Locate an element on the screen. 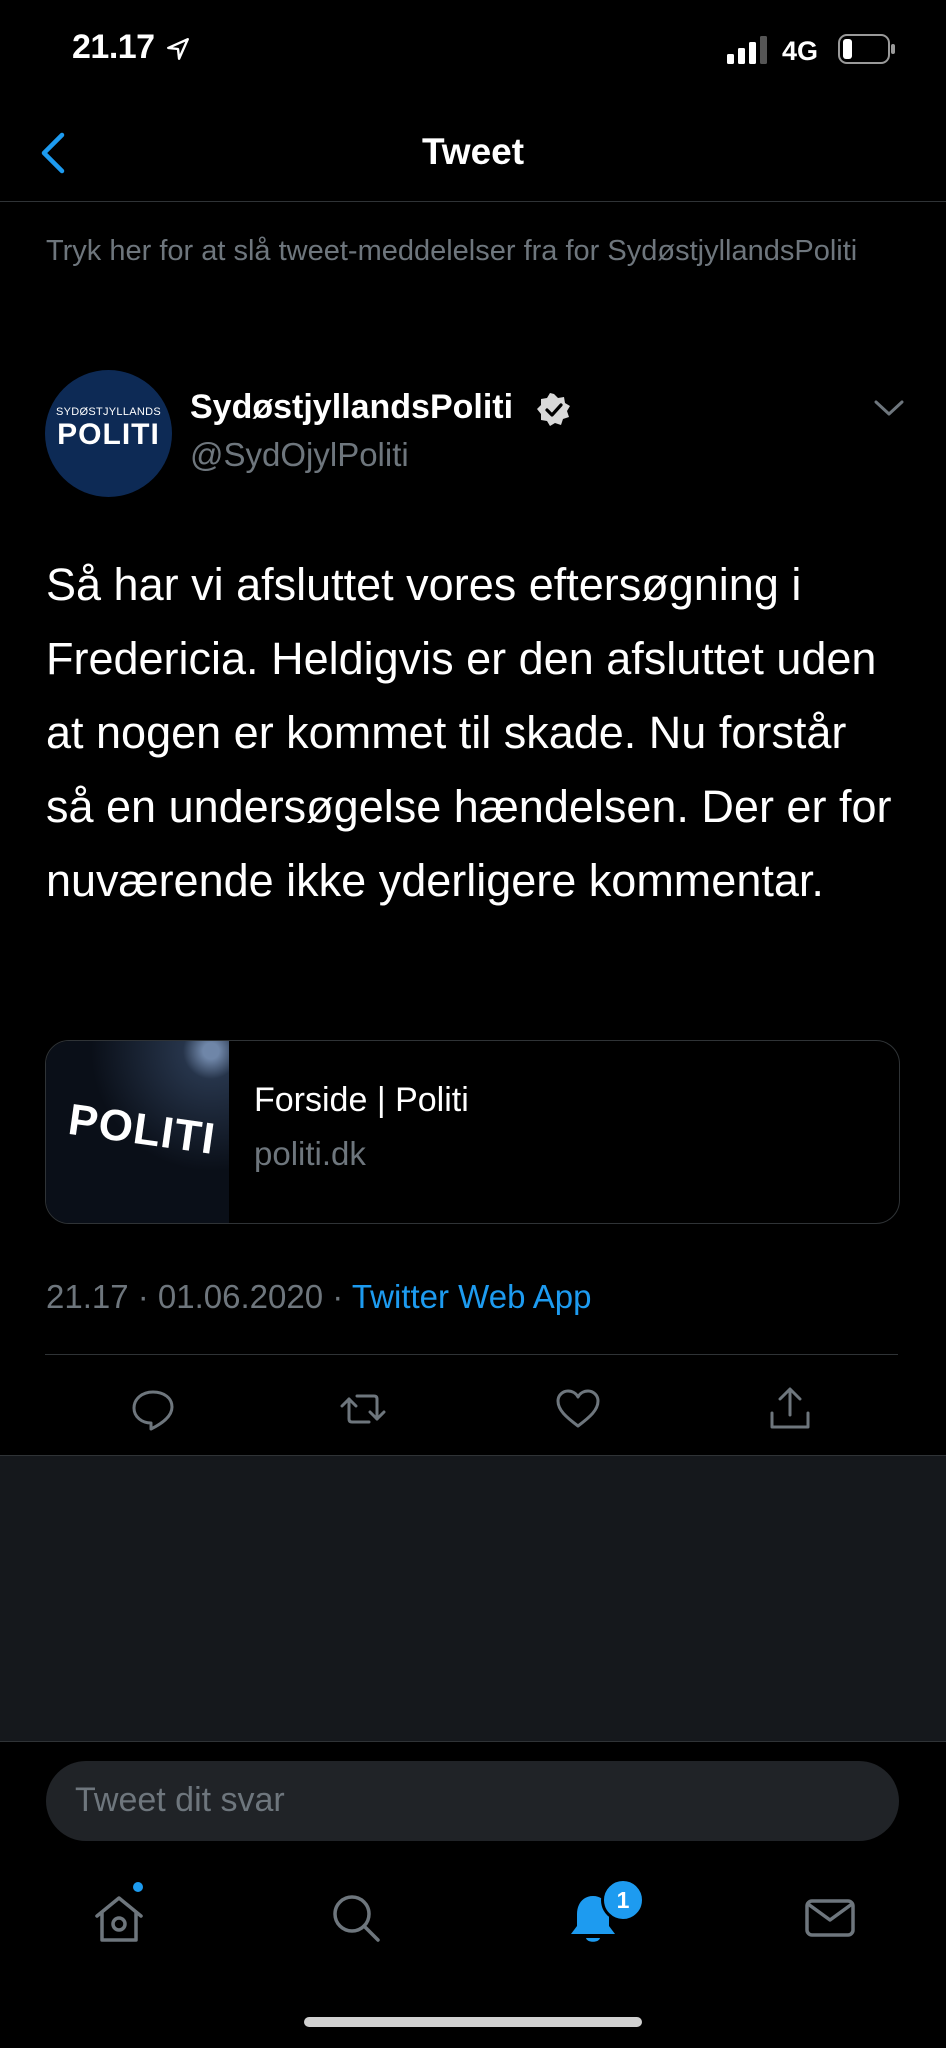 The width and height of the screenshot is (946, 2048). home-icon is located at coordinates (119, 1918).